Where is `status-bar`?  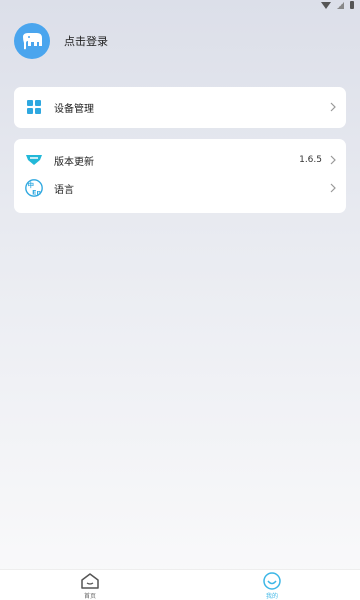 status-bar is located at coordinates (180, 5).